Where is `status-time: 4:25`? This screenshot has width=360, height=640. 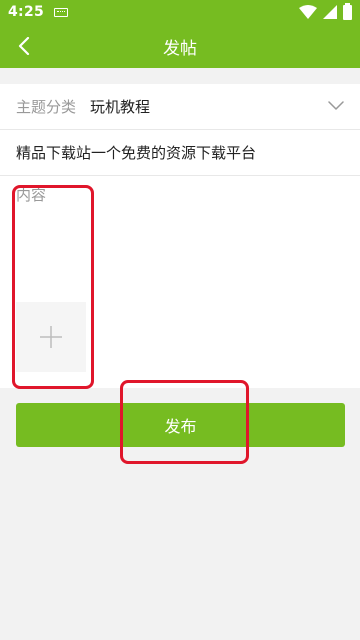
status-time: 4:25 is located at coordinates (26, 12).